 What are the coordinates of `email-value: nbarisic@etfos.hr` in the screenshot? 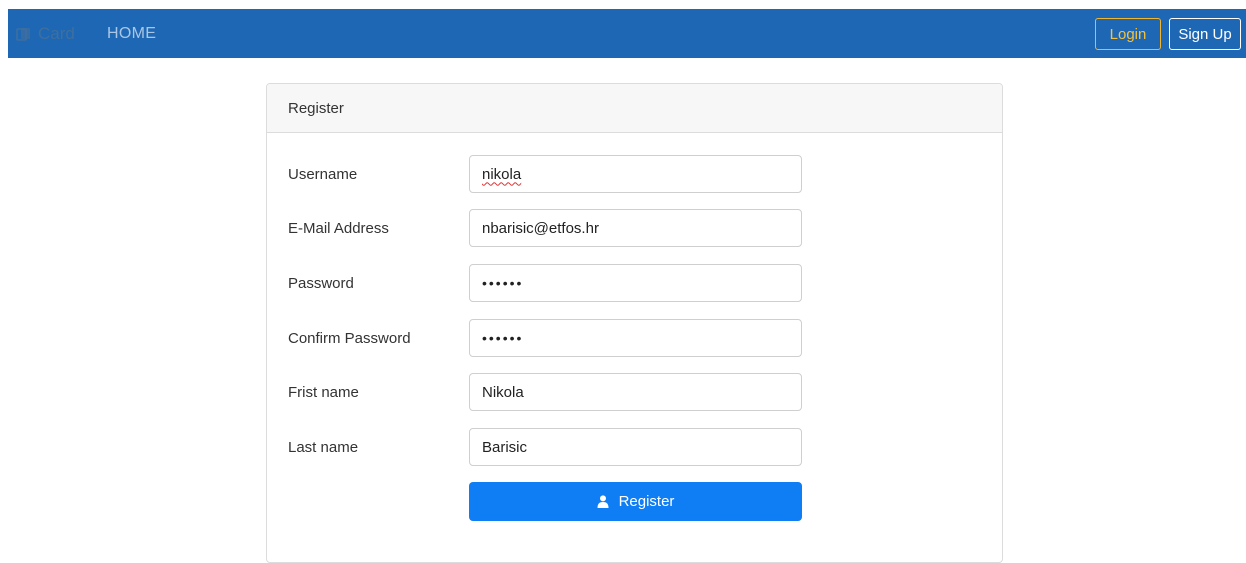 It's located at (540, 228).